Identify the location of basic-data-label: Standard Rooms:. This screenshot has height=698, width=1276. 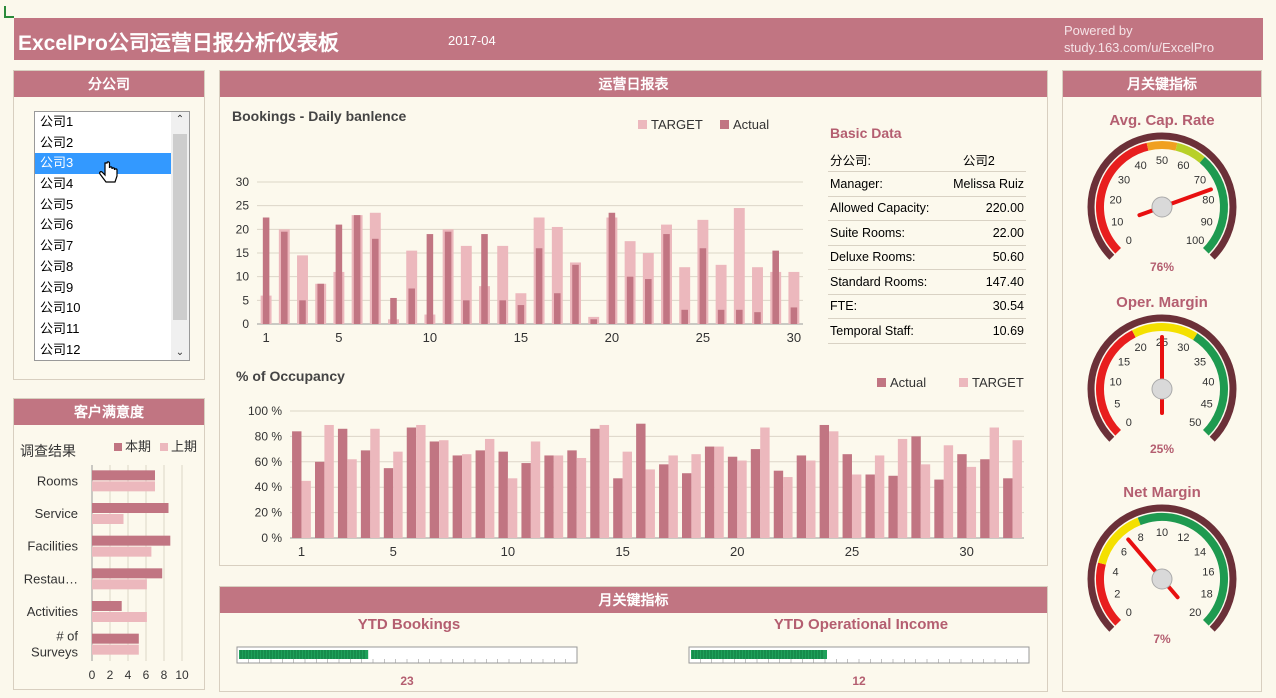
(885, 282).